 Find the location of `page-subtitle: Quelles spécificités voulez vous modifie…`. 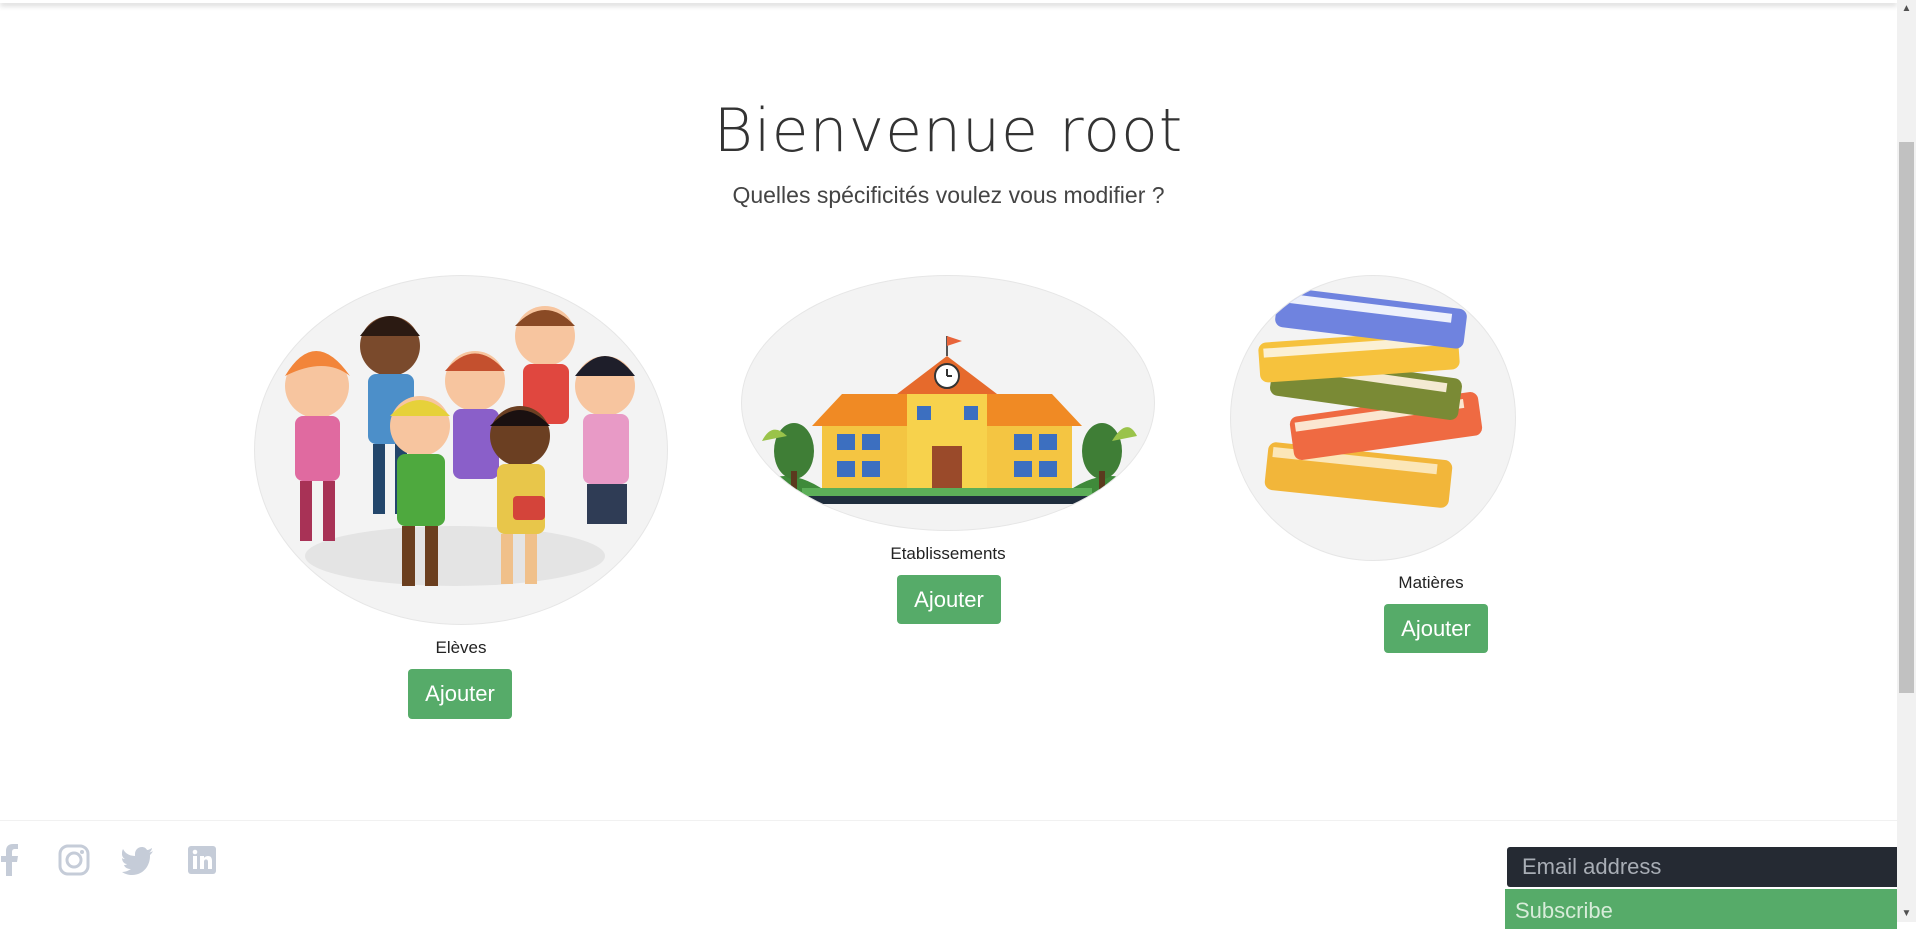

page-subtitle: Quelles spécificités voulez vous modifie… is located at coordinates (948, 195).